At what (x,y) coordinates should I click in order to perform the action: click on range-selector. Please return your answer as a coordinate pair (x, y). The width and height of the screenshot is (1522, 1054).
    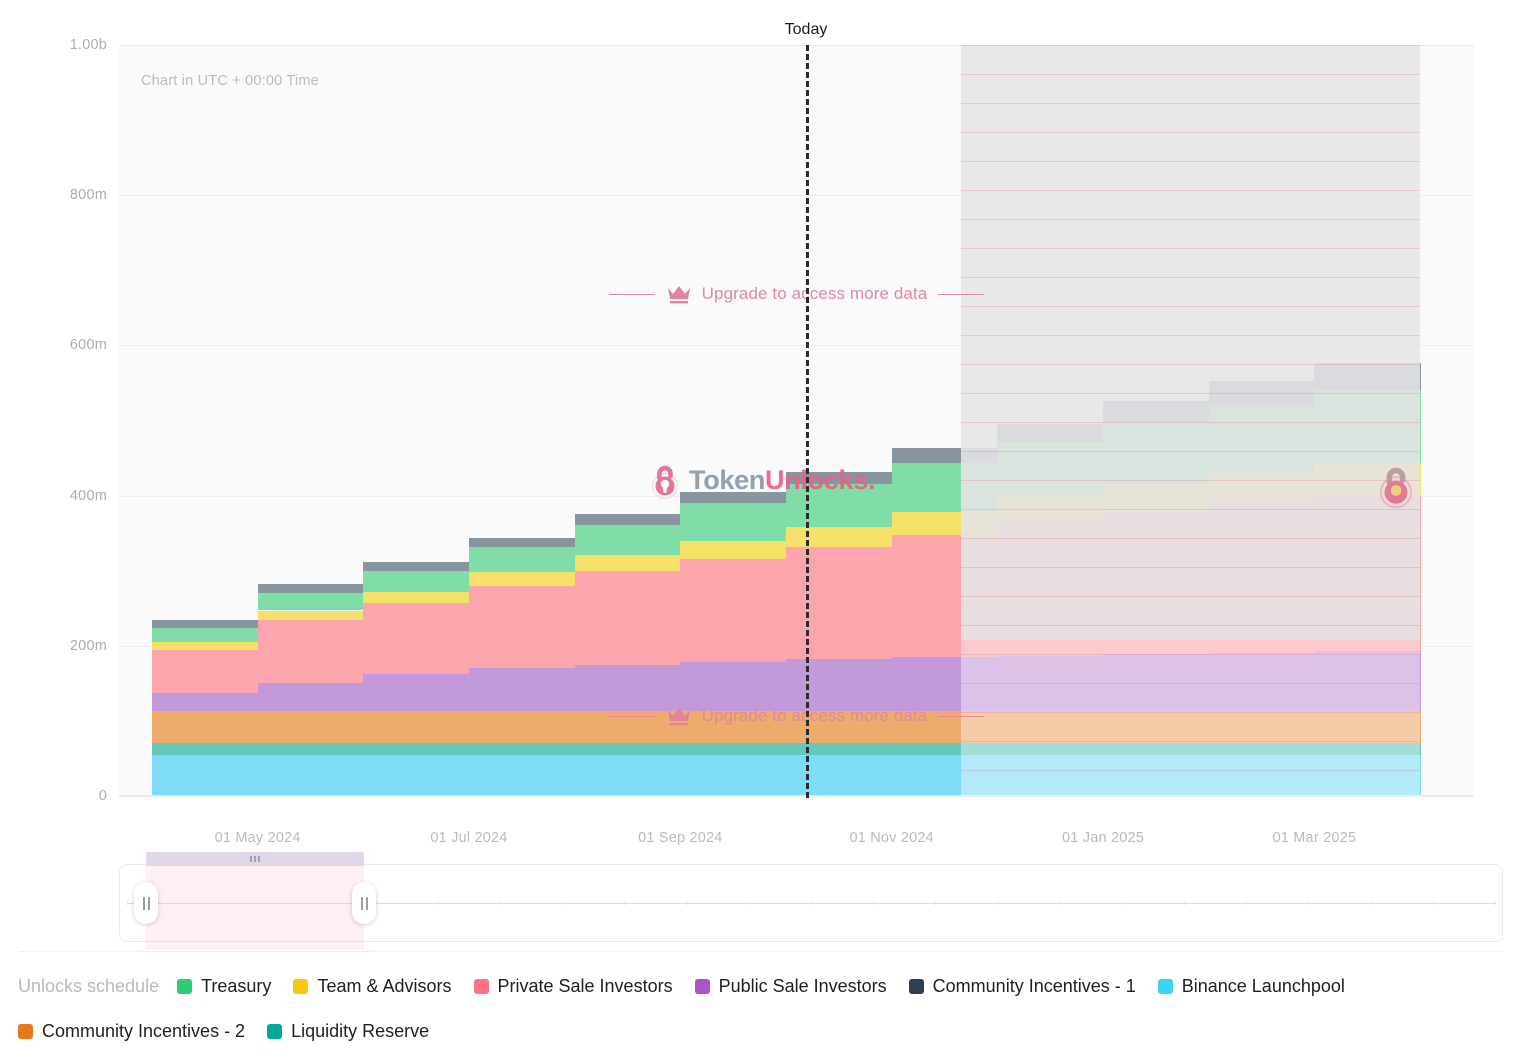
    Looking at the image, I should click on (811, 901).